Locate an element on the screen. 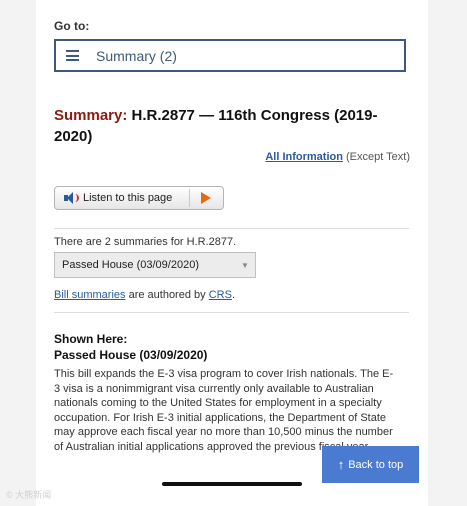  goto-select: Summary (2) is located at coordinates (230, 55).